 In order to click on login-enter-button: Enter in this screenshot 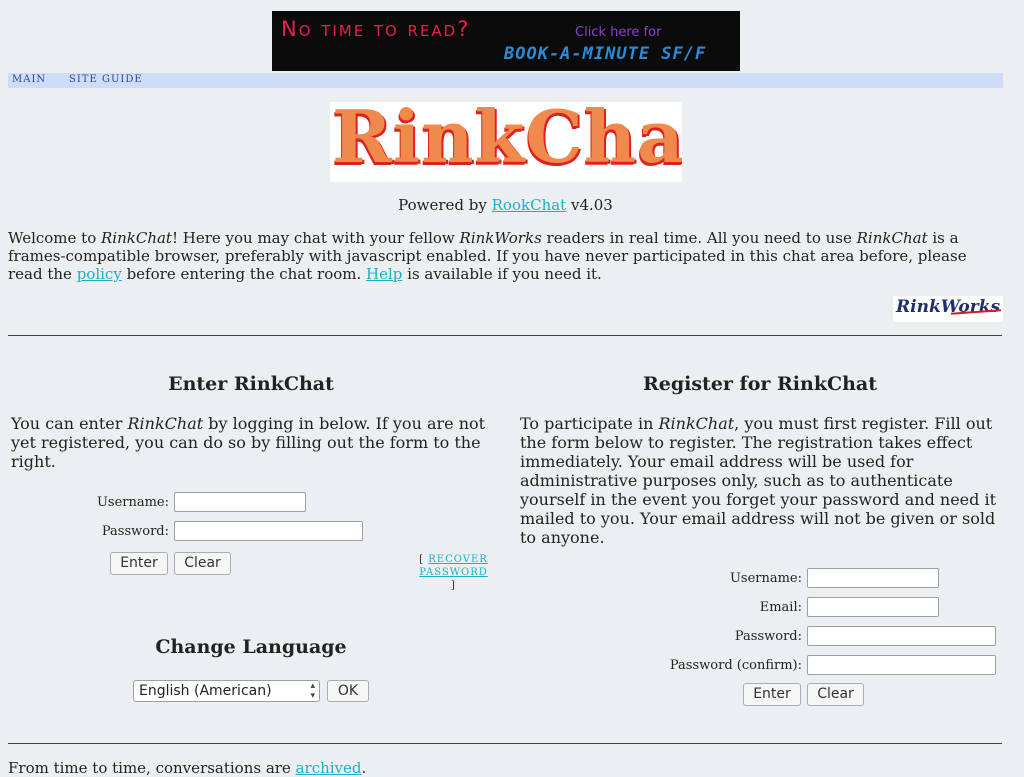, I will do `click(139, 563)`.